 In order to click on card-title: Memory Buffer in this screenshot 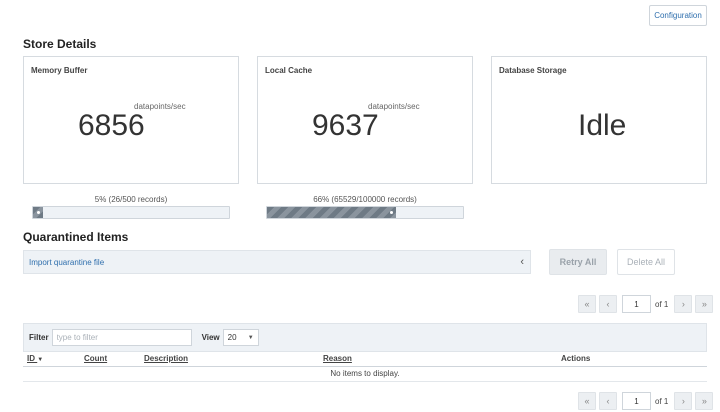, I will do `click(59, 70)`.